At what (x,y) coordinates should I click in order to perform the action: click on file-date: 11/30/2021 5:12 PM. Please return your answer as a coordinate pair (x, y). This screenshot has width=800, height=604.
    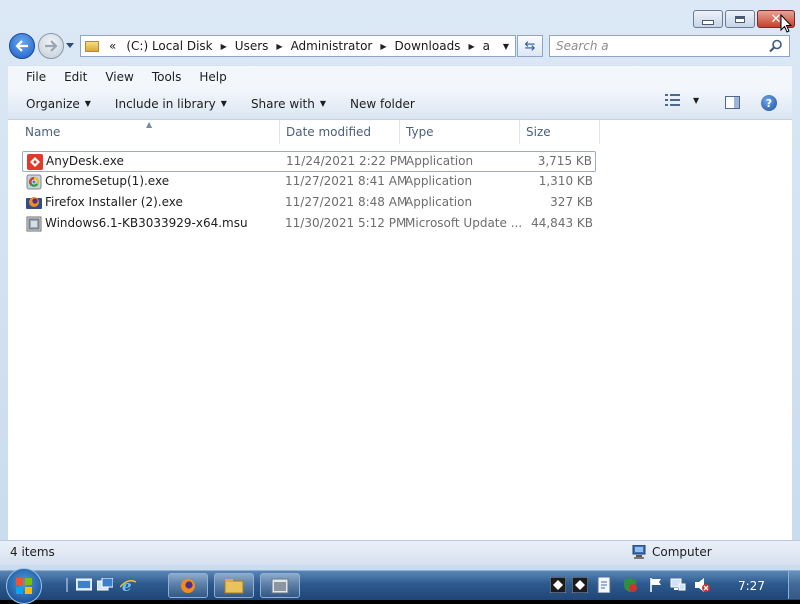
    Looking at the image, I should click on (346, 223).